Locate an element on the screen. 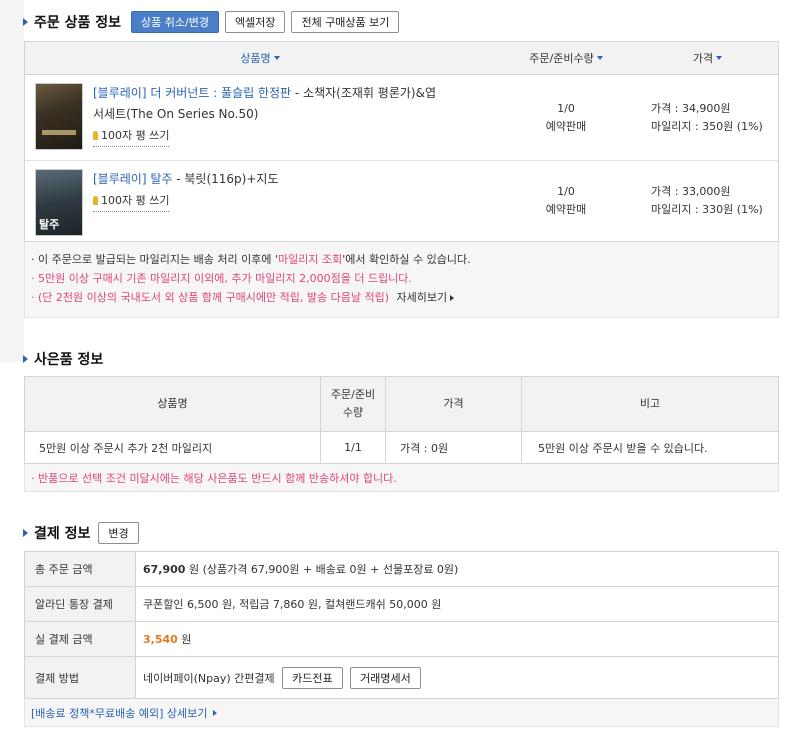 This screenshot has height=732, width=807. total-detail: 원 (상품가격 67,900원 + 배송료 0원 + 선물포장료 0원) is located at coordinates (322, 569).